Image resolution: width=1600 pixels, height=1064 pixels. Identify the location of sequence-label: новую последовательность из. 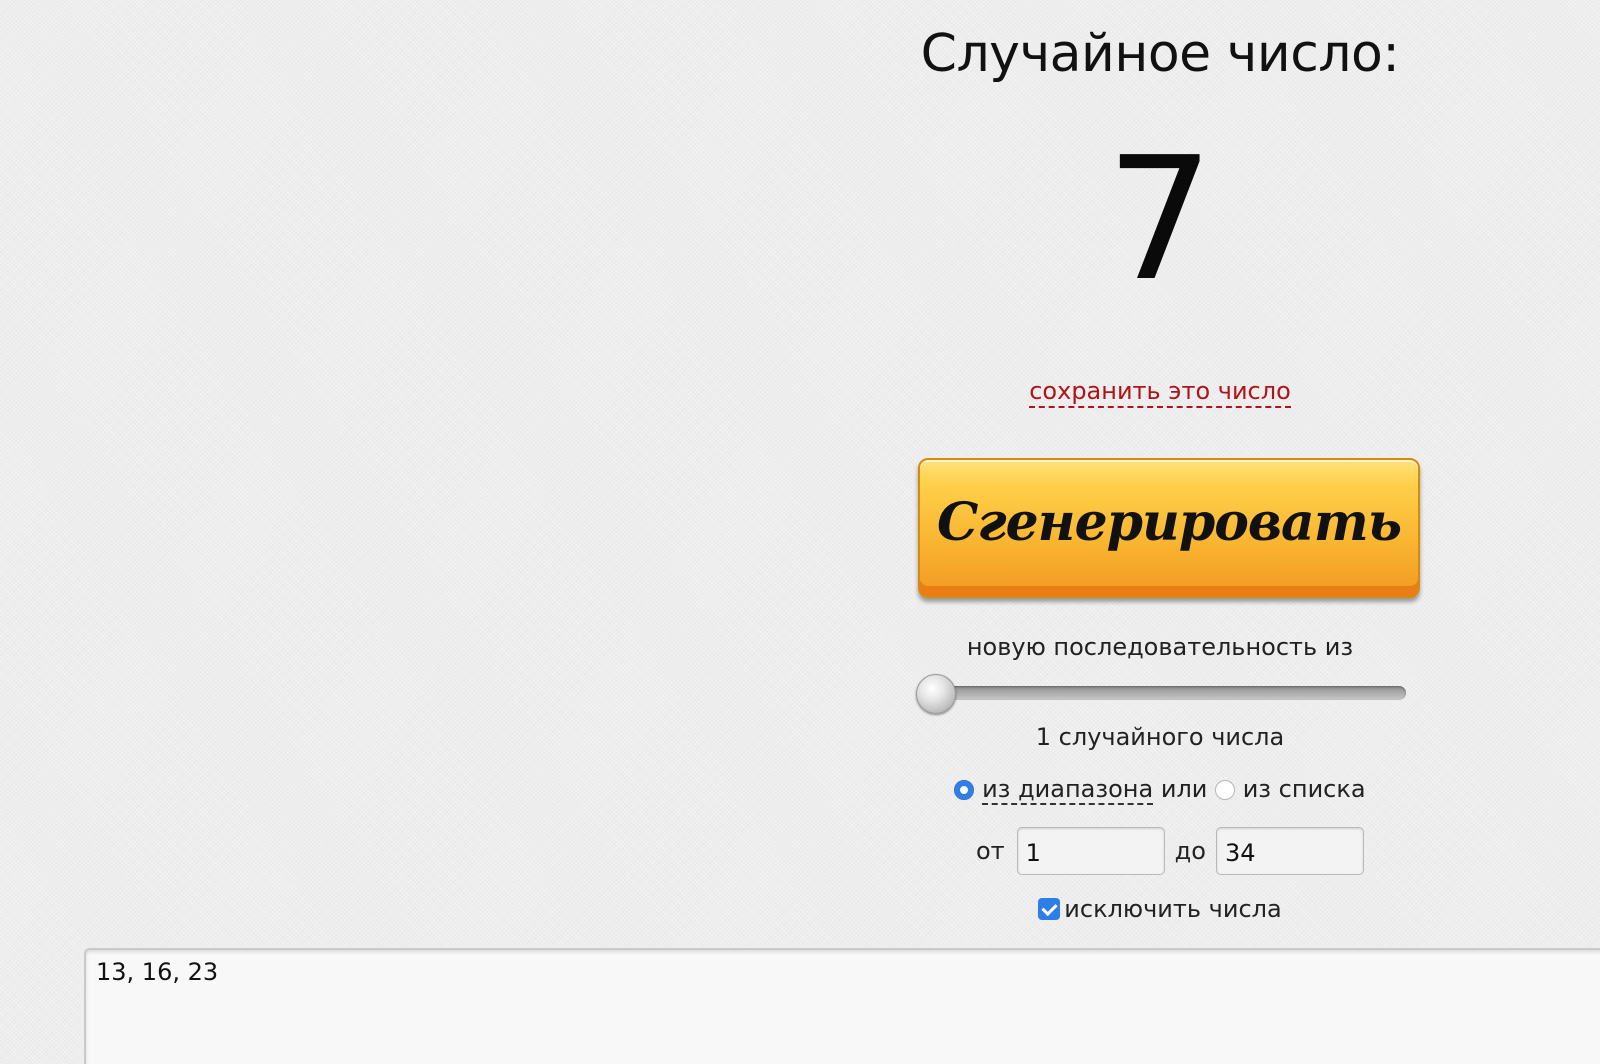
(1160, 647).